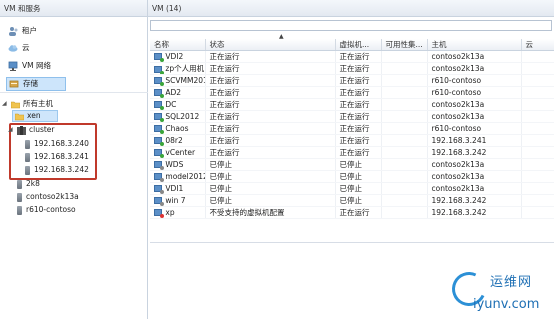  Describe the element at coordinates (537, 45) in the screenshot. I see `column-header-cloud: 云` at that location.